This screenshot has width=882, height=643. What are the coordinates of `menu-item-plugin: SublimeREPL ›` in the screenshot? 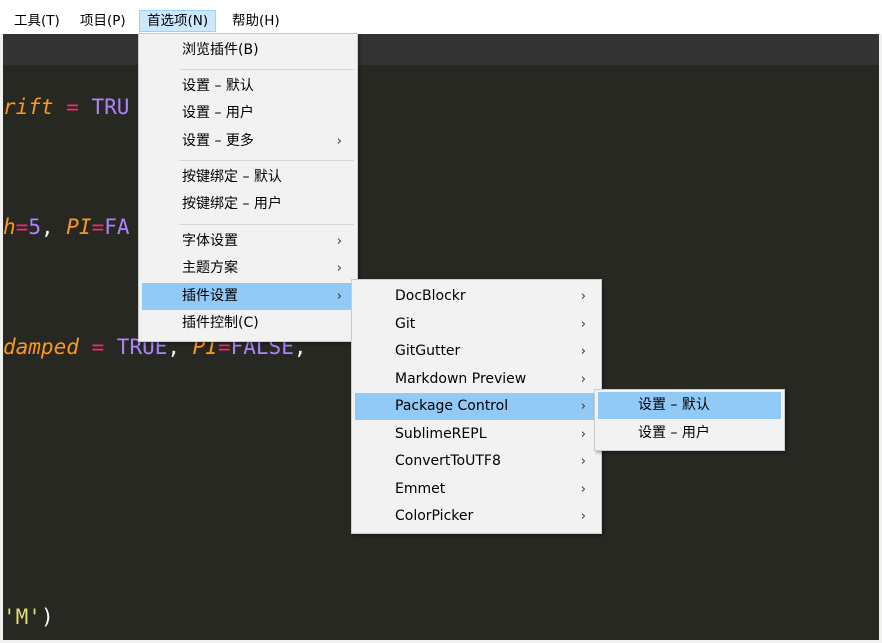 It's located at (476, 434).